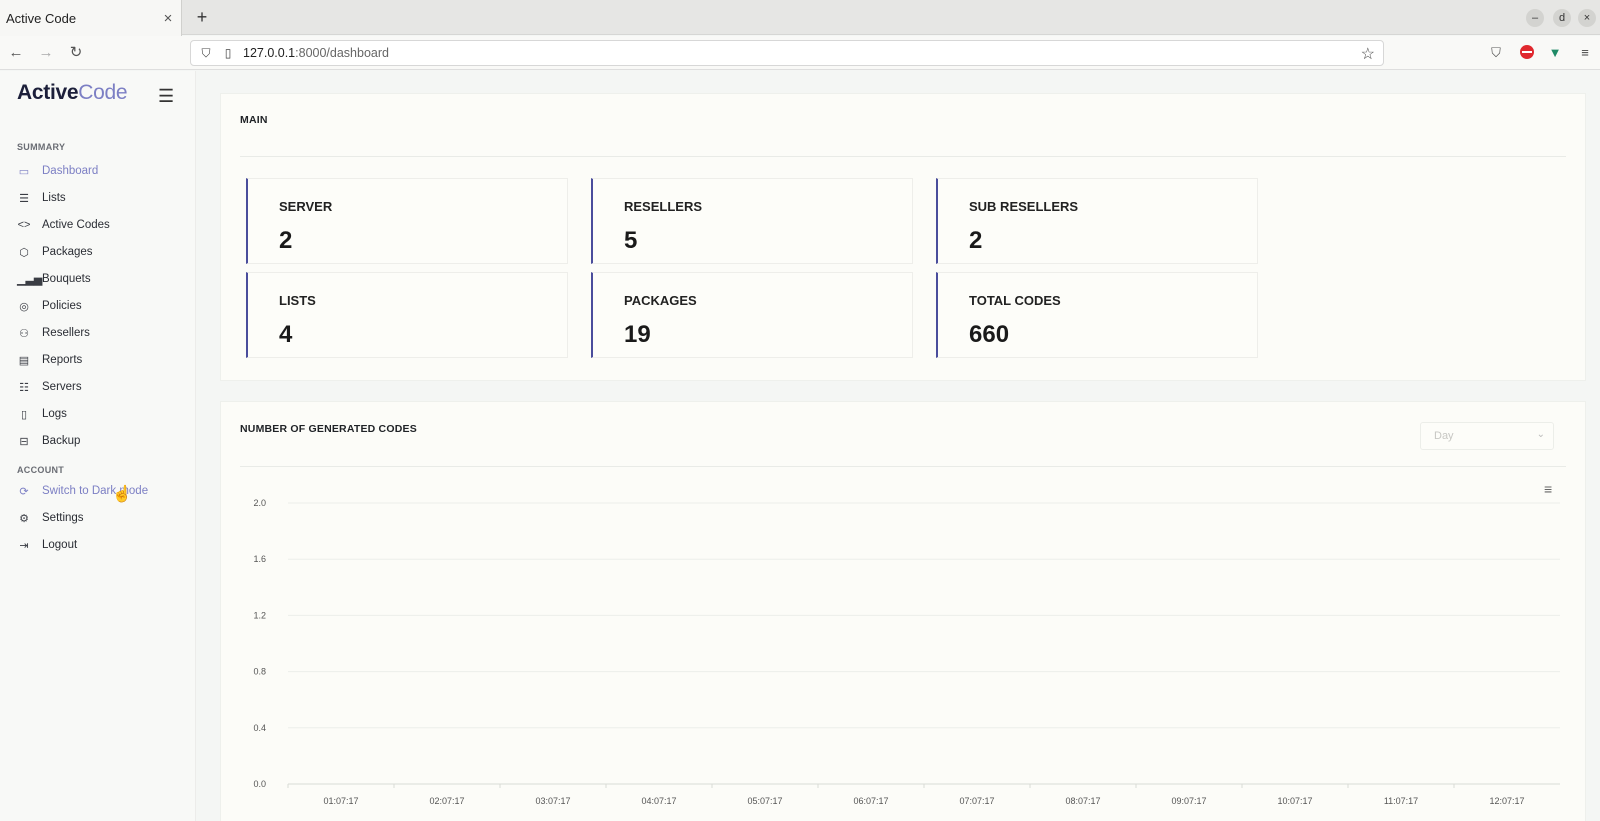 Image resolution: width=1600 pixels, height=821 pixels. What do you see at coordinates (637, 334) in the screenshot?
I see `stat-value: 19` at bounding box center [637, 334].